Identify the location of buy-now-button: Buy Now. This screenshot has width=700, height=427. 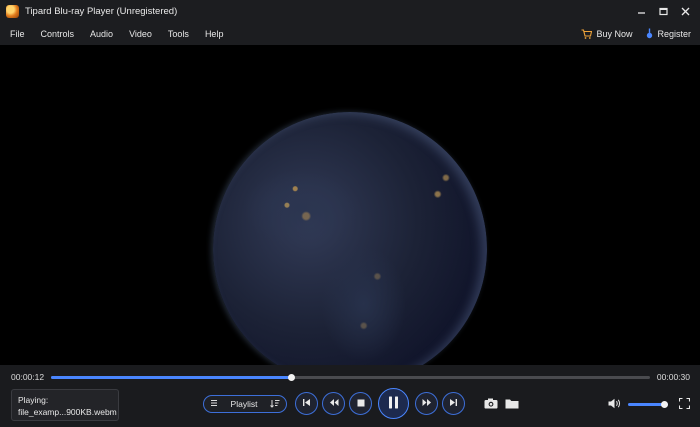
(606, 34).